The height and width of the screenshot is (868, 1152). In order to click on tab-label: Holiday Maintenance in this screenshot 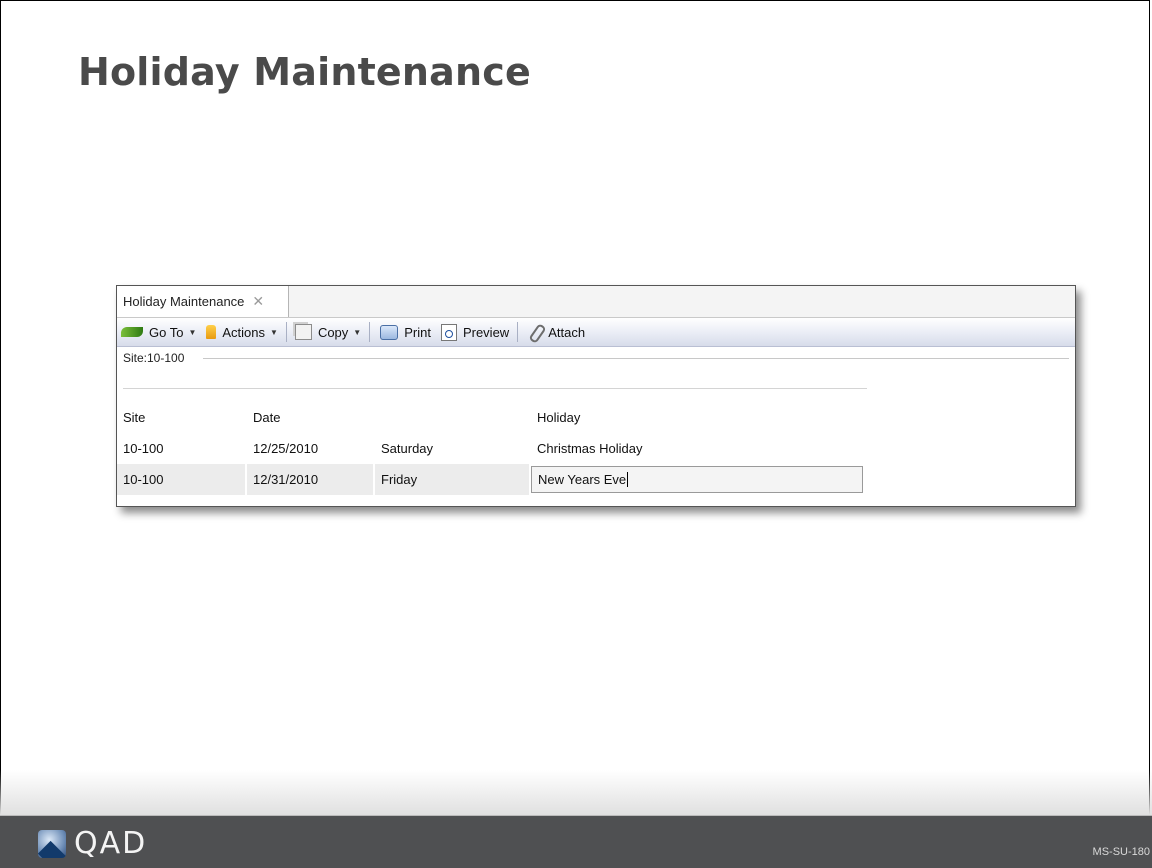, I will do `click(184, 301)`.